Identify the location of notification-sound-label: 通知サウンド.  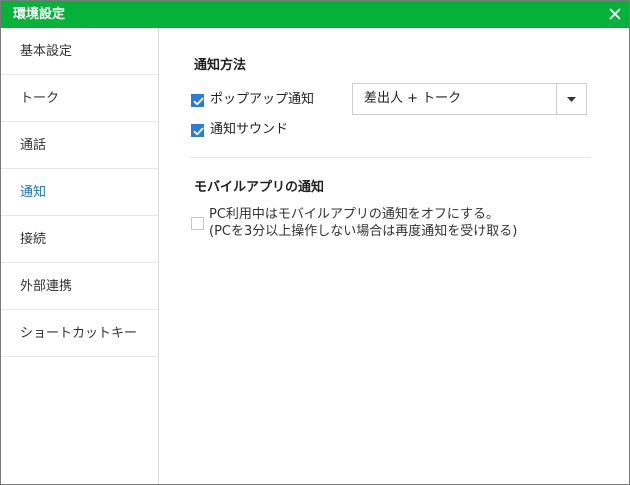
(249, 129).